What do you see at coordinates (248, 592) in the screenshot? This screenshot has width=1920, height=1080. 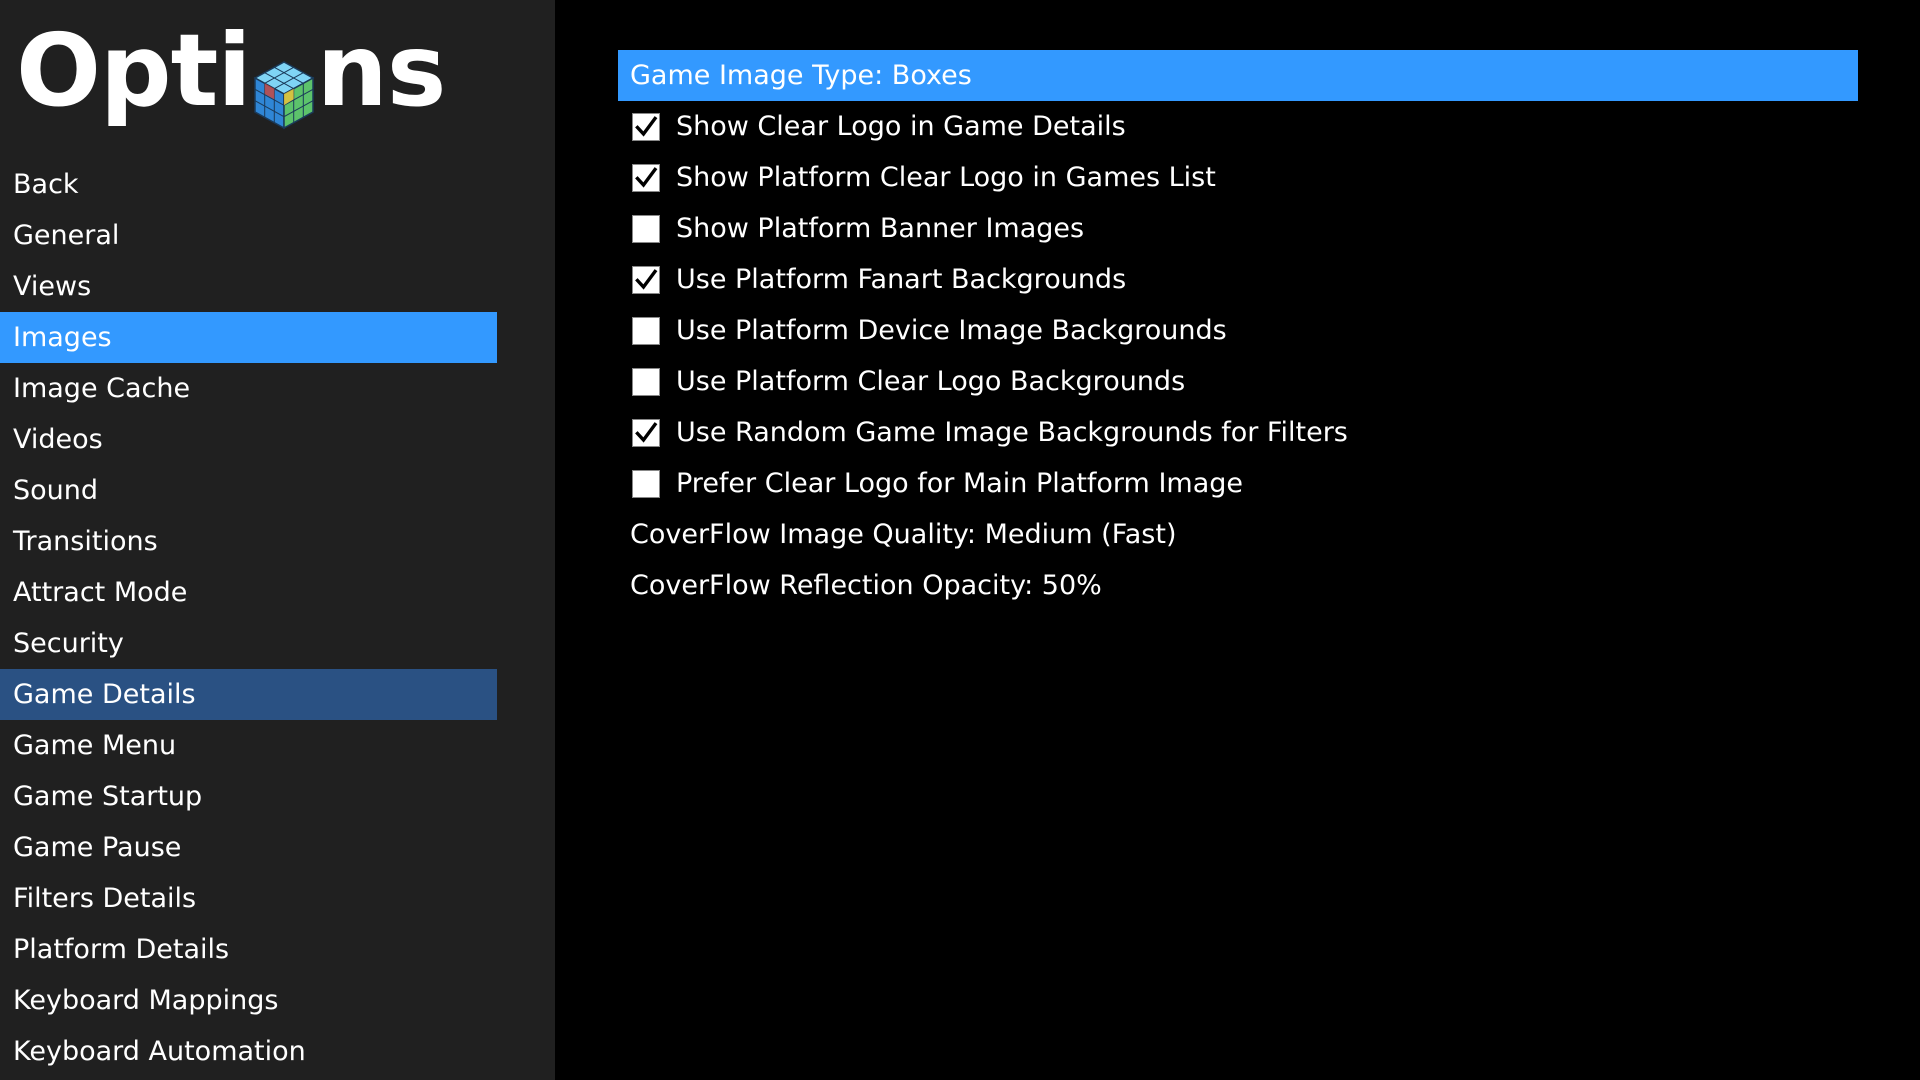 I see `menu-item-attract-mode: Attract Mode` at bounding box center [248, 592].